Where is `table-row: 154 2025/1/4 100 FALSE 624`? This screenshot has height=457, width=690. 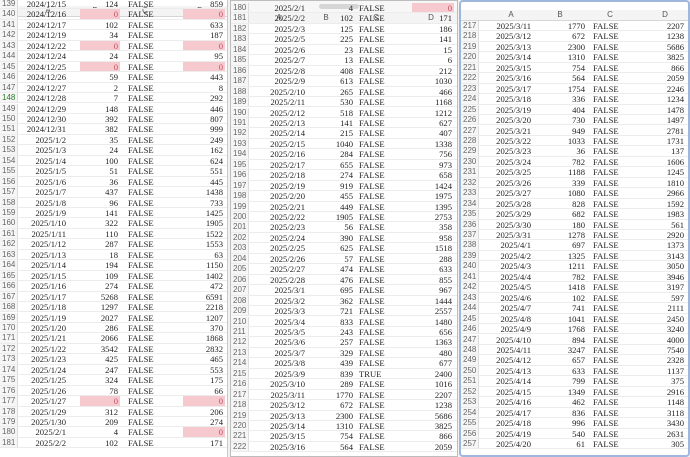 table-row: 154 2025/1/4 100 FALSE 624 is located at coordinates (113, 161).